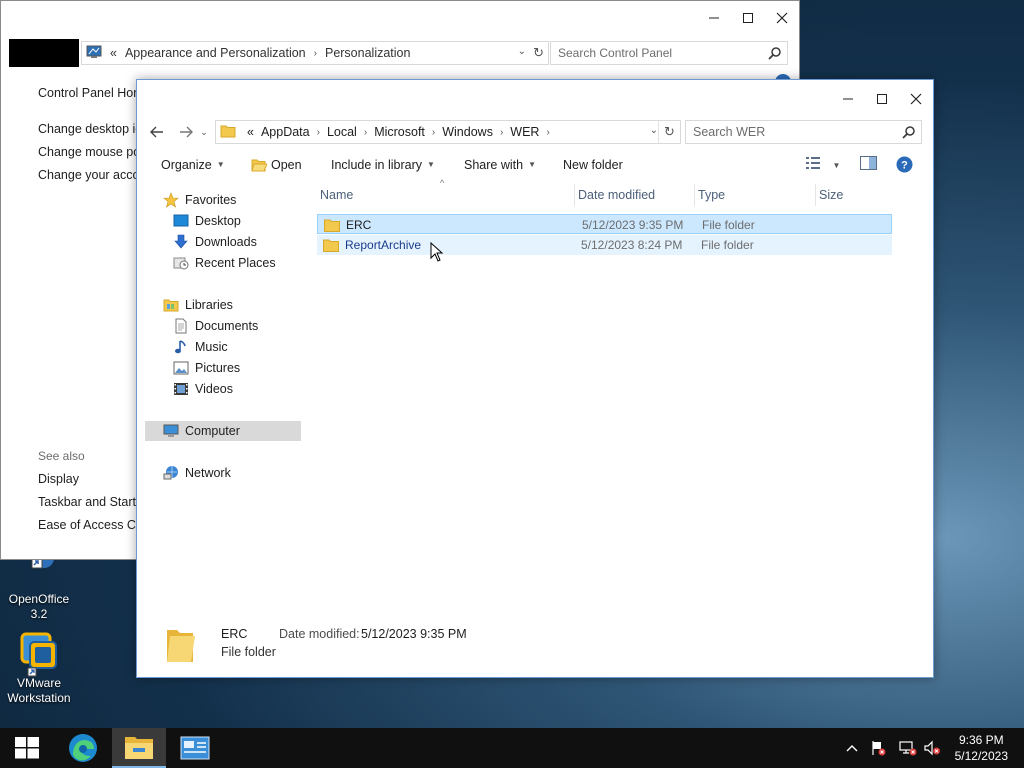 This screenshot has height=768, width=1024. Describe the element at coordinates (94, 502) in the screenshot. I see `see-also-taskbar-link: Taskbar and Start M` at that location.